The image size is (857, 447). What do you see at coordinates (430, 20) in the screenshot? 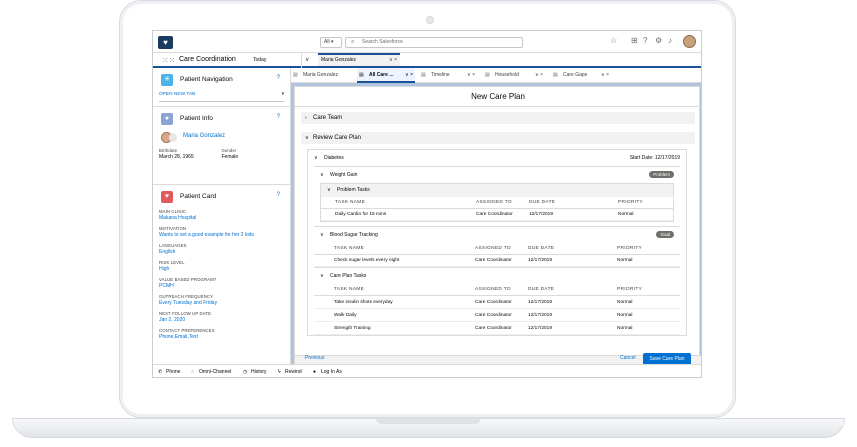
I see `camera-dot` at bounding box center [430, 20].